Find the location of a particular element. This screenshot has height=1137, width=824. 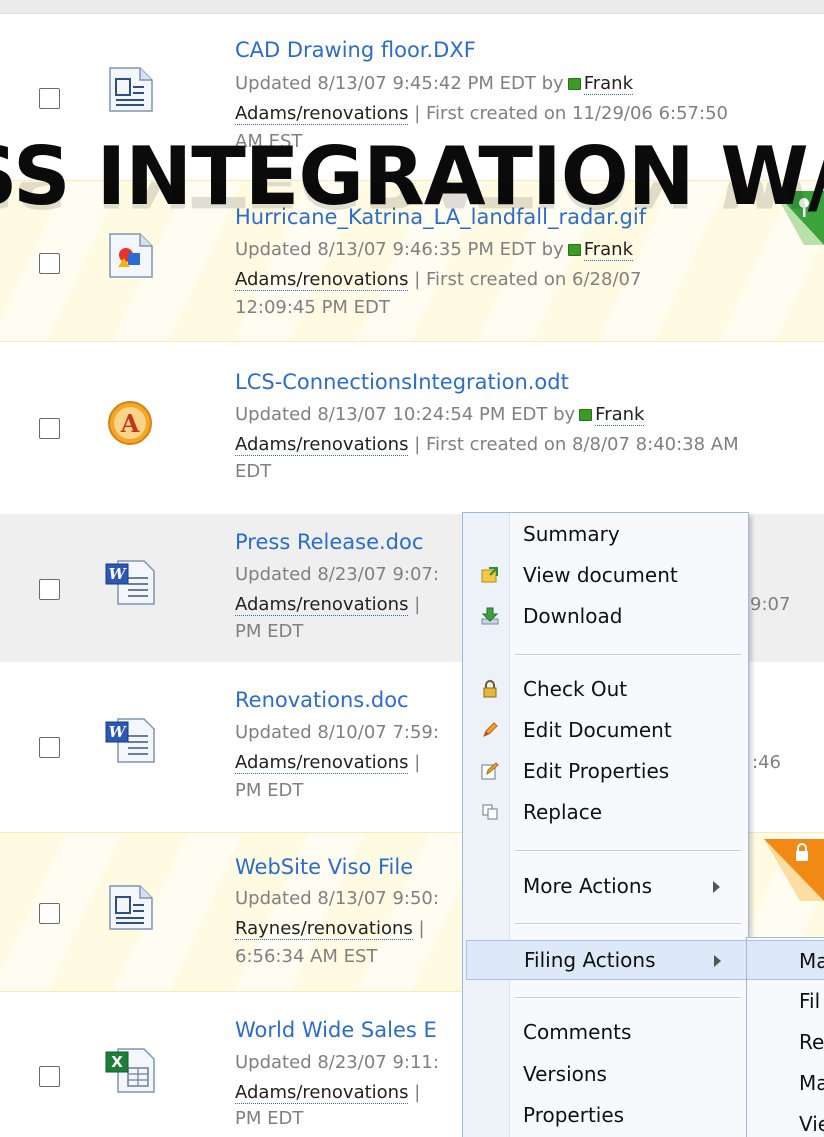

svg-text: X is located at coordinates (117, 1062).